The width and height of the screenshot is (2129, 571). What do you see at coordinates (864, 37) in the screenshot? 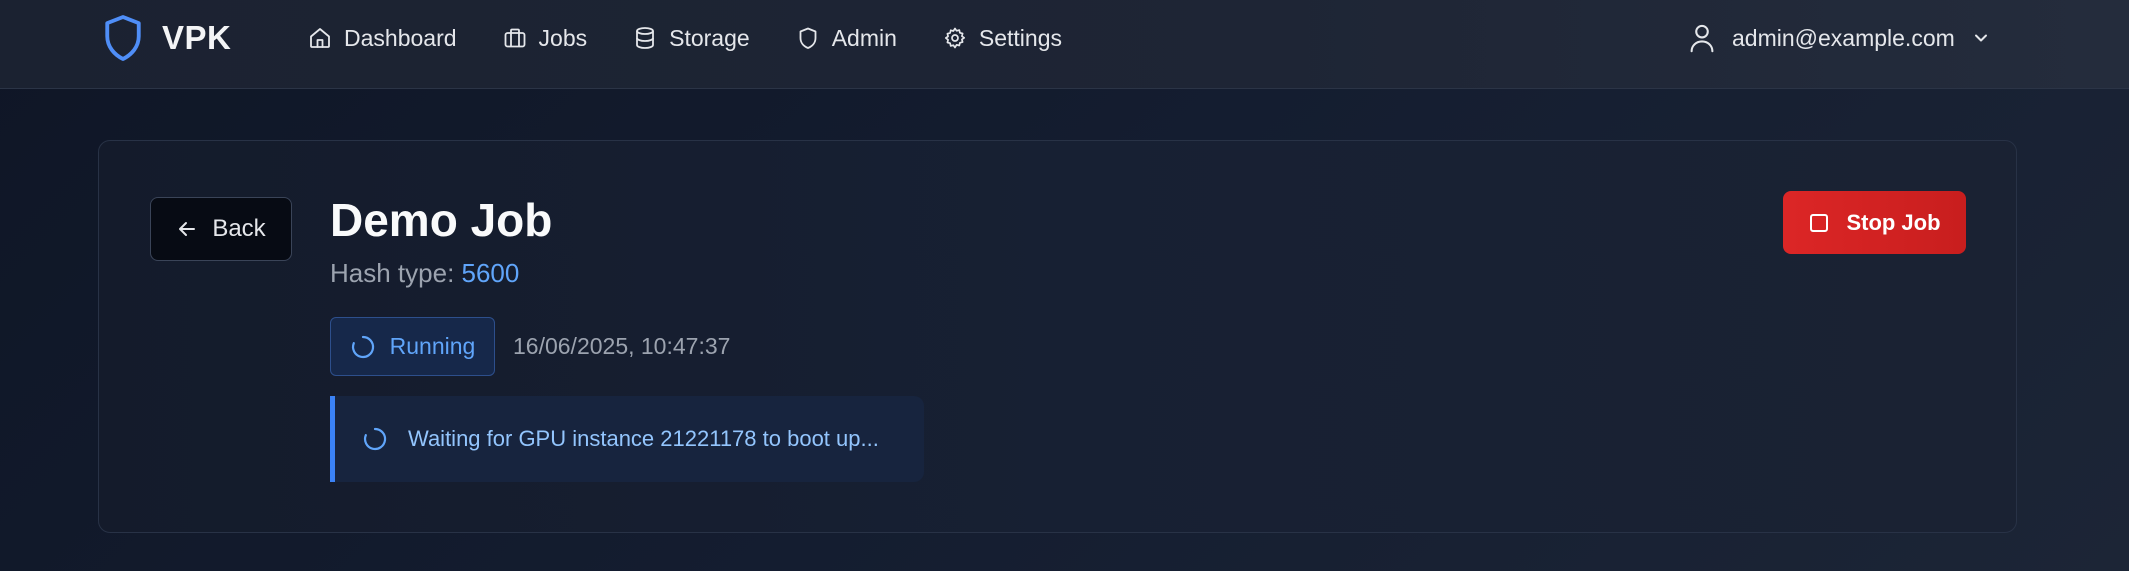
I see `nav-item-label: Admin` at bounding box center [864, 37].